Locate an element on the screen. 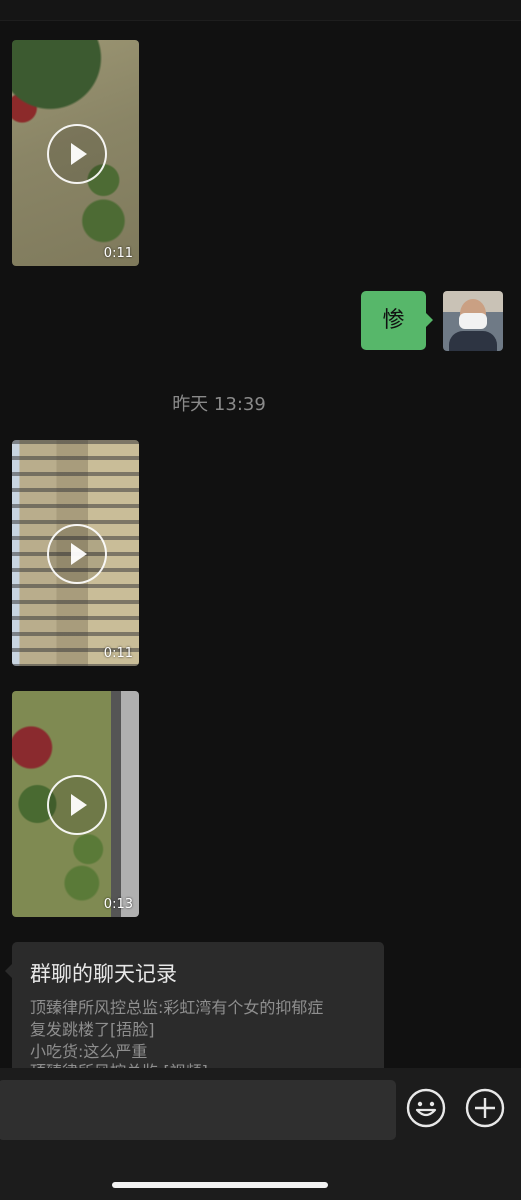 Image resolution: width=521 pixels, height=1200 pixels. chat-record-line: 顶臻律所风控总监:彩虹湾有个女的抑郁症 is located at coordinates (177, 1007).